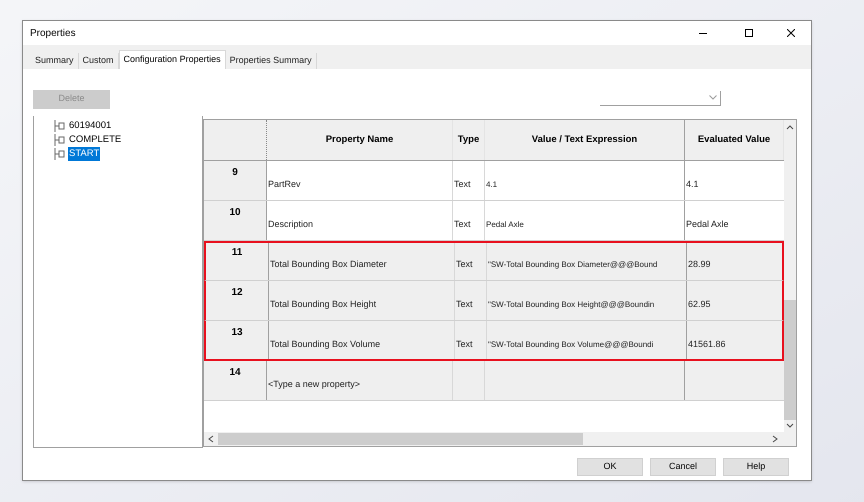 Image resolution: width=864 pixels, height=502 pixels. I want to click on table-cell-text: Total Bounding Box Volume, so click(324, 344).